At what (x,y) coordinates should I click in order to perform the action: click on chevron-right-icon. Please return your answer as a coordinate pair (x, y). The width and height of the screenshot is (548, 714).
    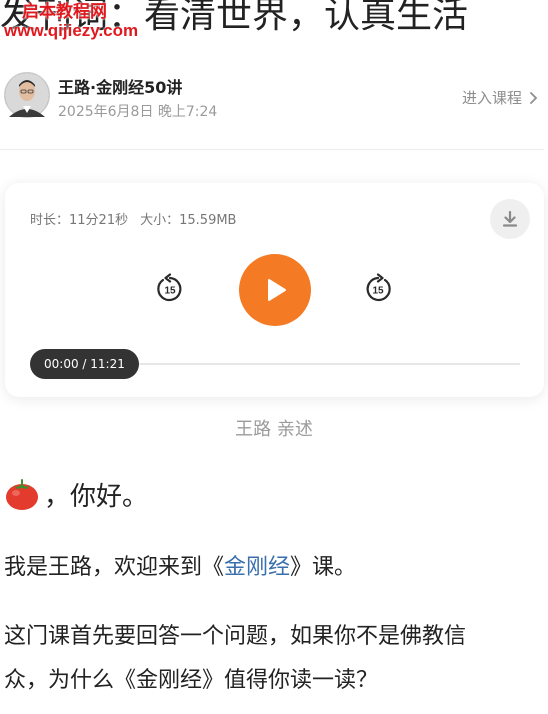
    Looking at the image, I should click on (534, 97).